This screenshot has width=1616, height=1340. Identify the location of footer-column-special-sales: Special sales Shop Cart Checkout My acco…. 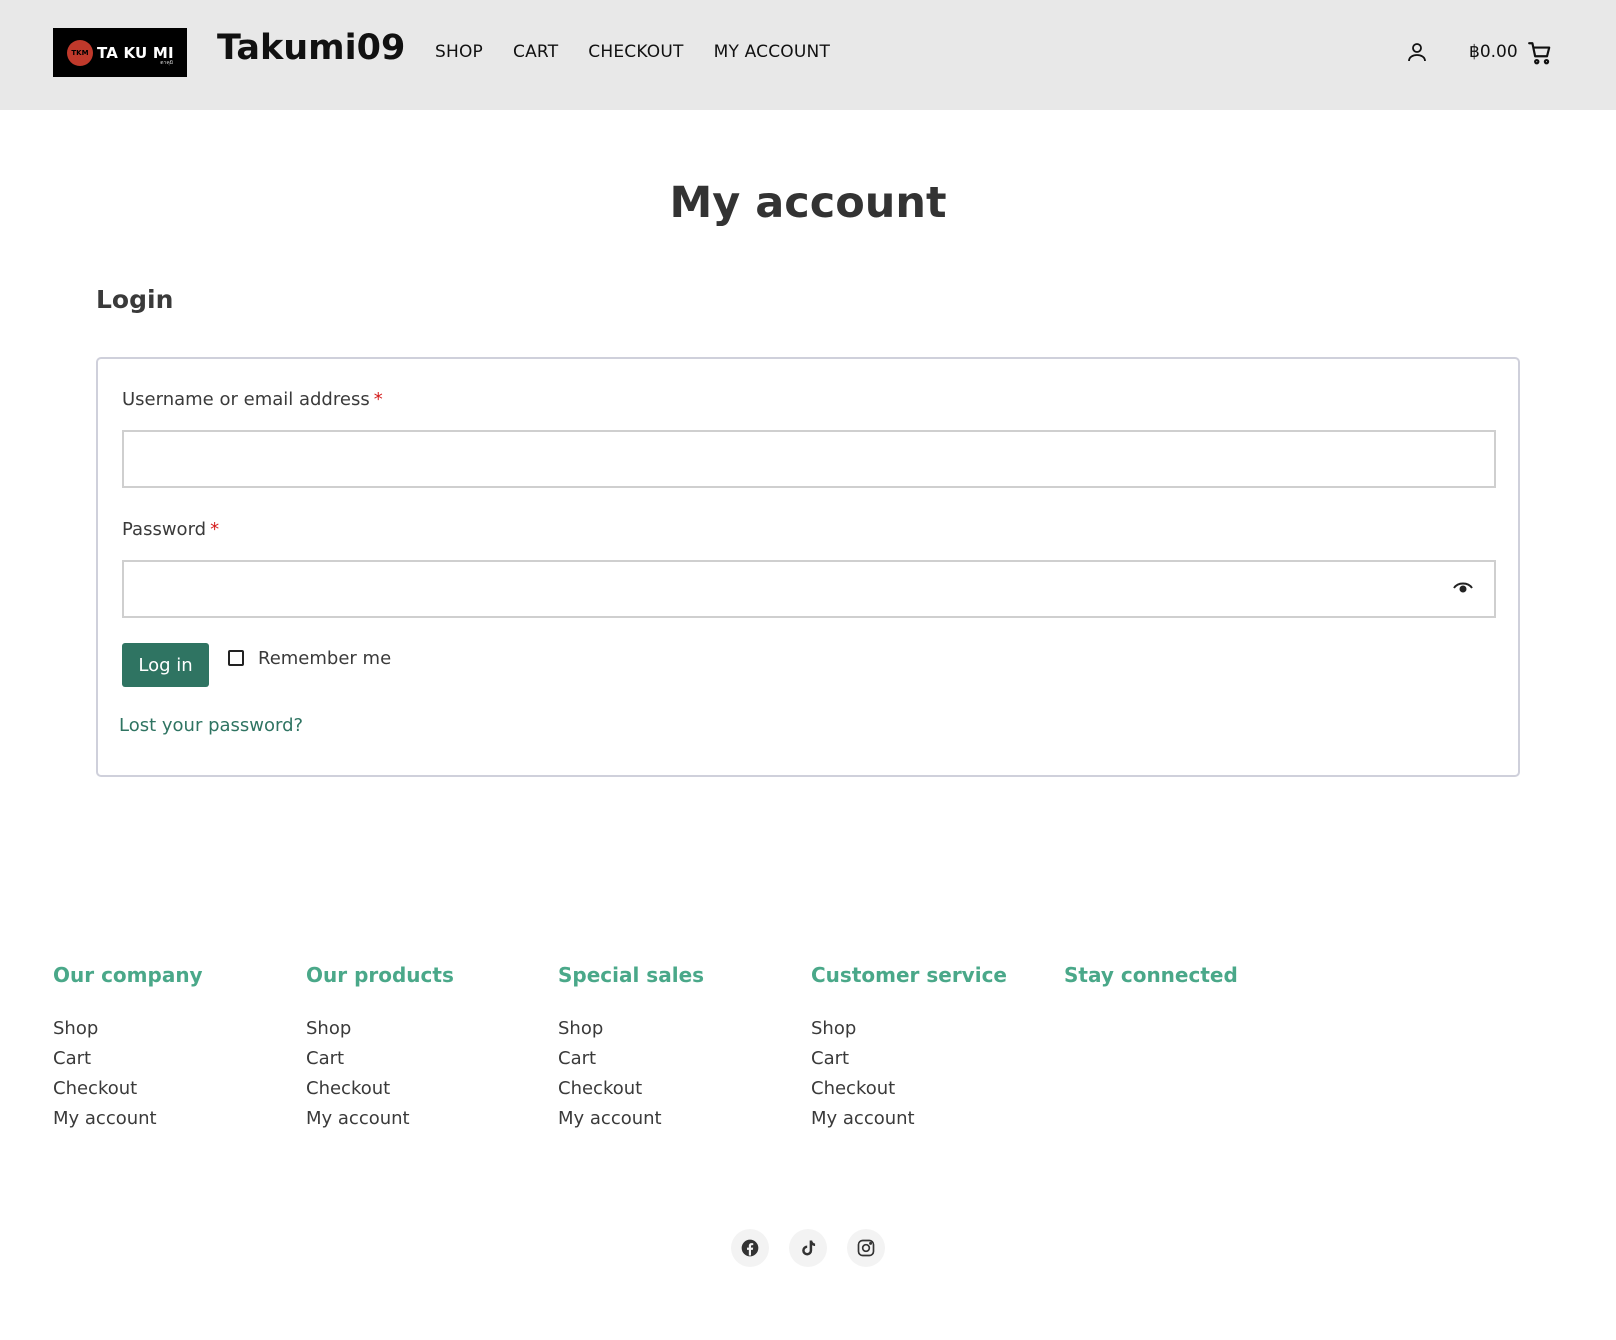
(678, 1048).